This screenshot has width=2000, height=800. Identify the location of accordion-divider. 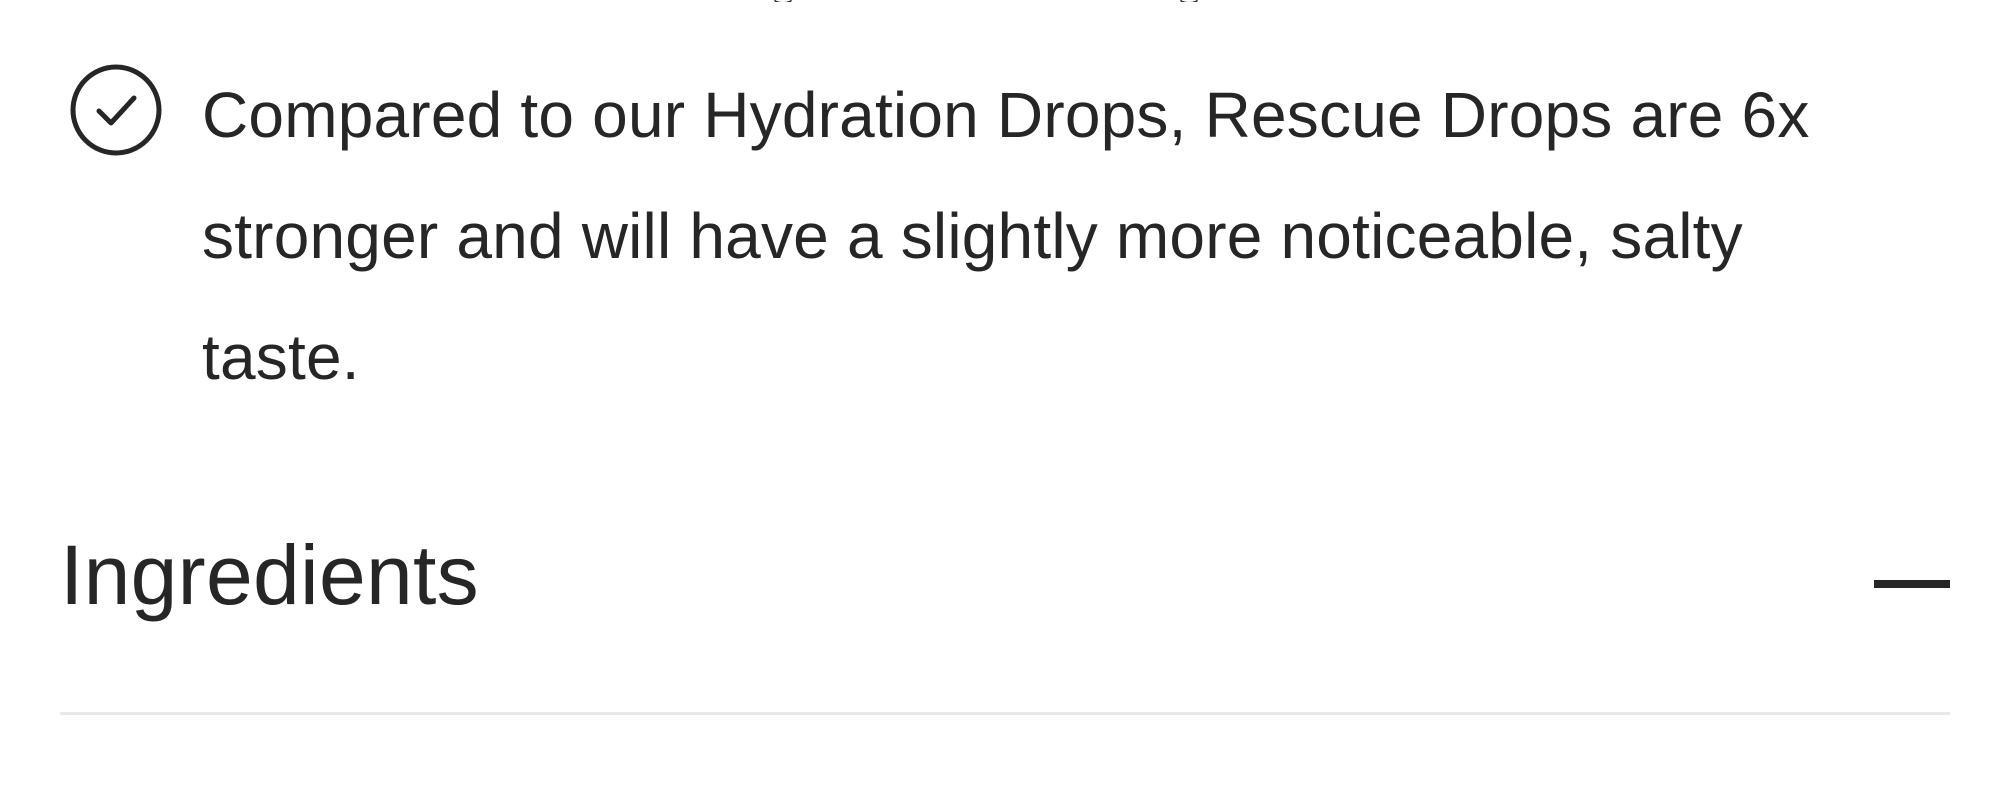
(1005, 713).